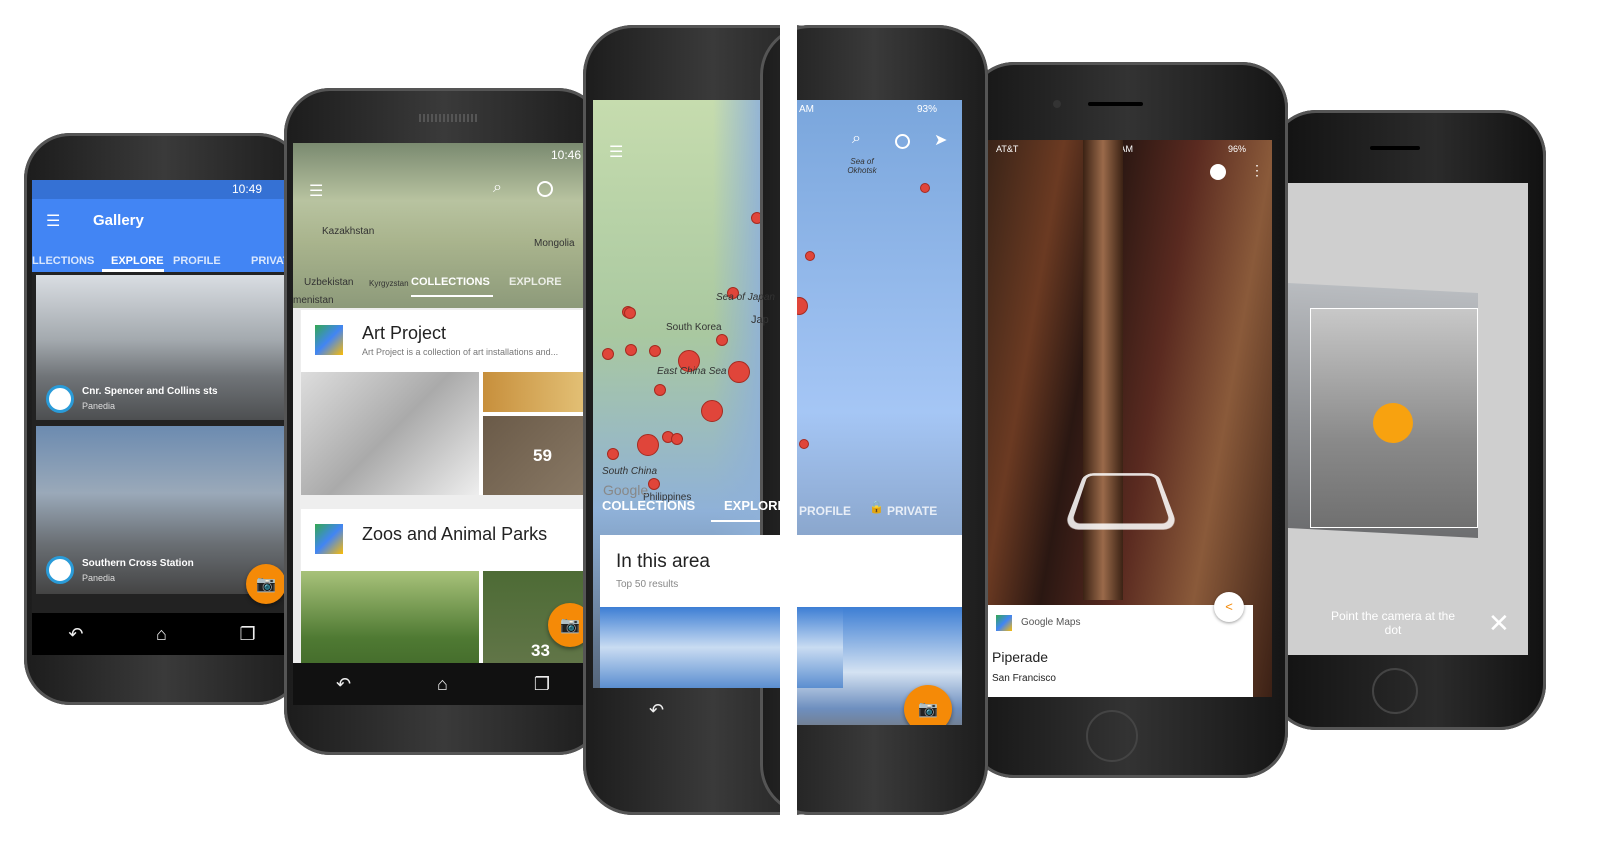  Describe the element at coordinates (626, 490) in the screenshot. I see `google-logo: Google` at that location.